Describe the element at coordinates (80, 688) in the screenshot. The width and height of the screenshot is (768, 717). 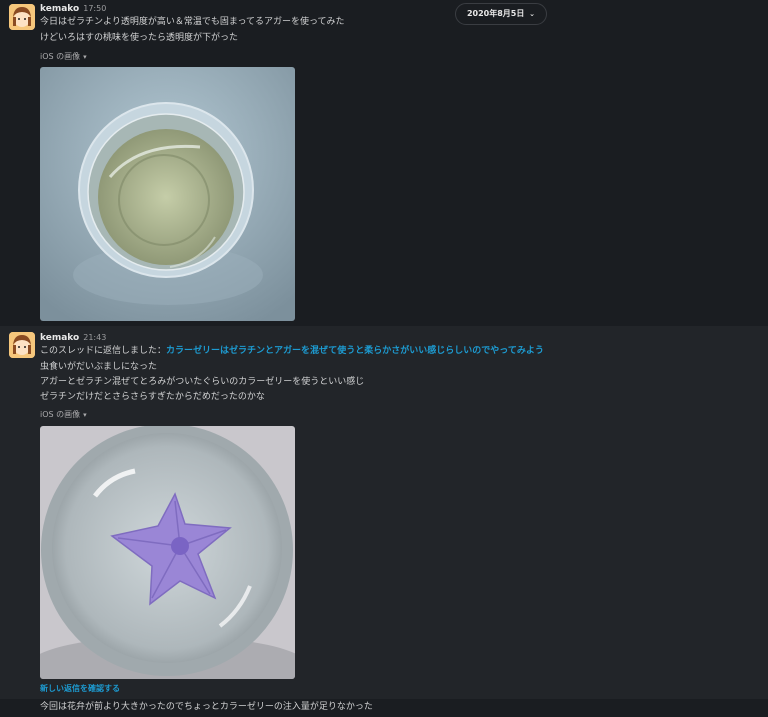
I see `view-new-replies-link: 新しい返信を確認する` at that location.